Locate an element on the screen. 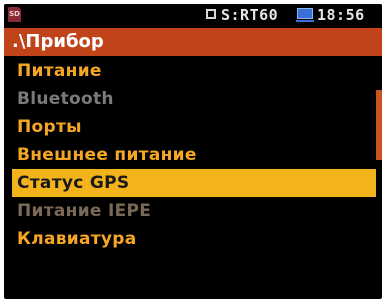 Image resolution: width=390 pixels, height=303 pixels. page-title: .\Прибор is located at coordinates (58, 41).